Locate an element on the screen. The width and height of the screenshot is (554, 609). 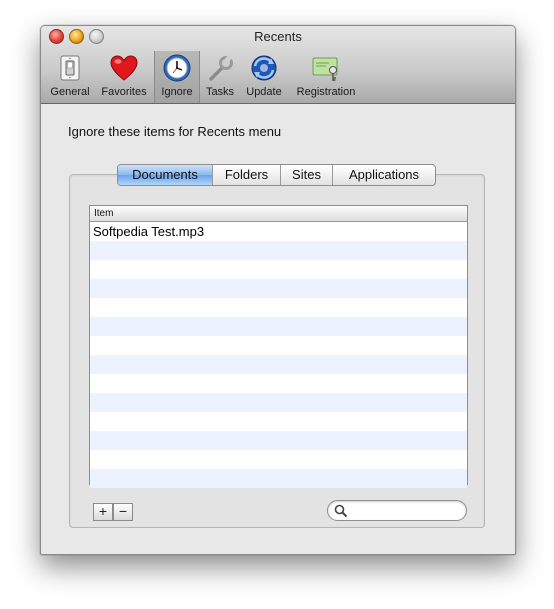
toolbar-item-registration: Registration is located at coordinates (326, 77).